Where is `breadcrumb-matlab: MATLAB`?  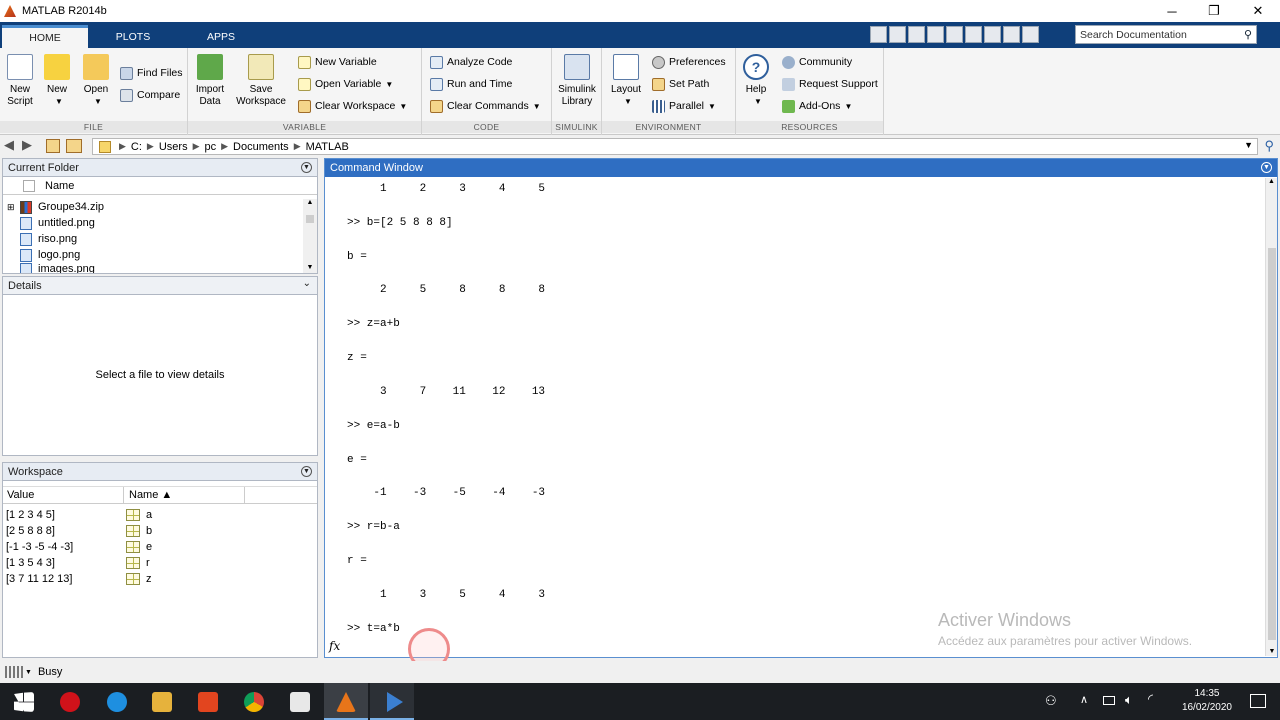 breadcrumb-matlab: MATLAB is located at coordinates (327, 147).